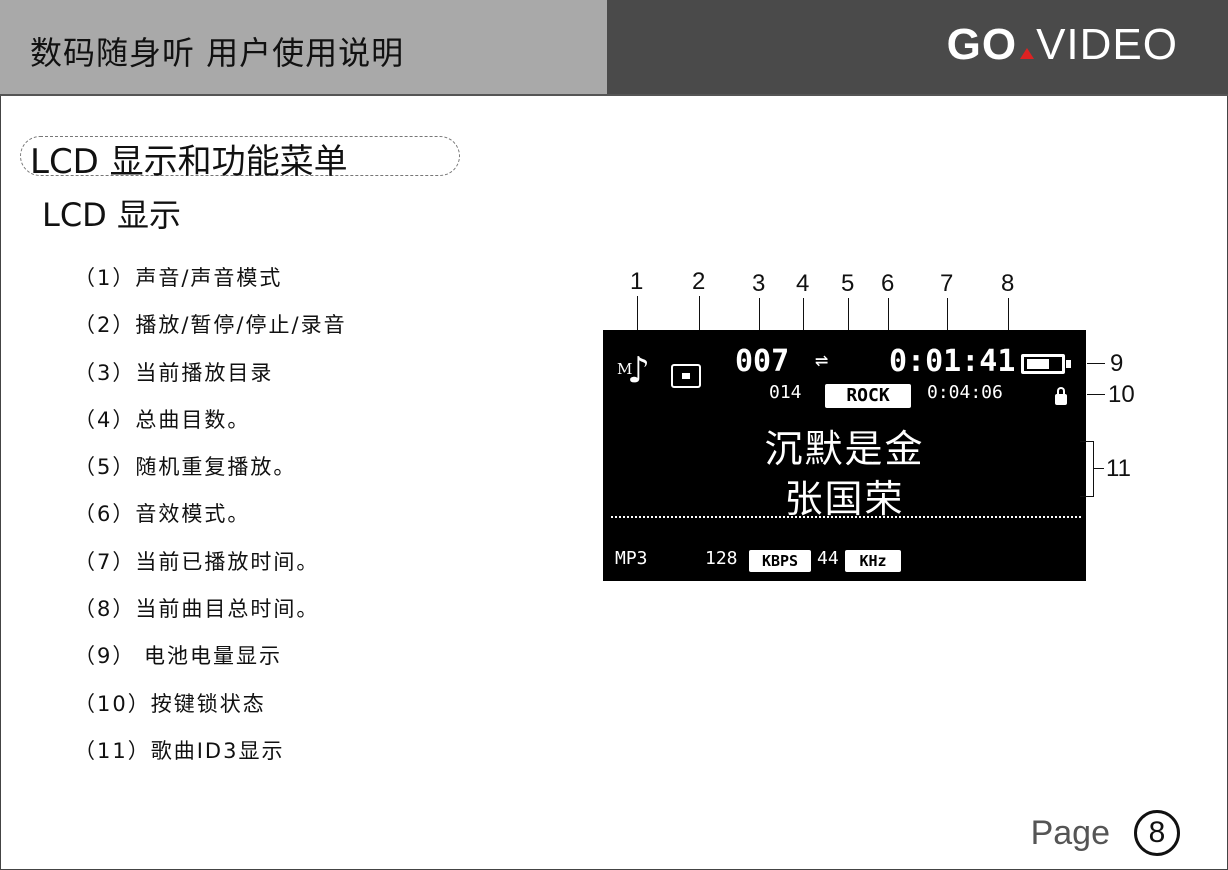  Describe the element at coordinates (178, 656) in the screenshot. I see `legend-item: （9） 电池电量显示` at that location.